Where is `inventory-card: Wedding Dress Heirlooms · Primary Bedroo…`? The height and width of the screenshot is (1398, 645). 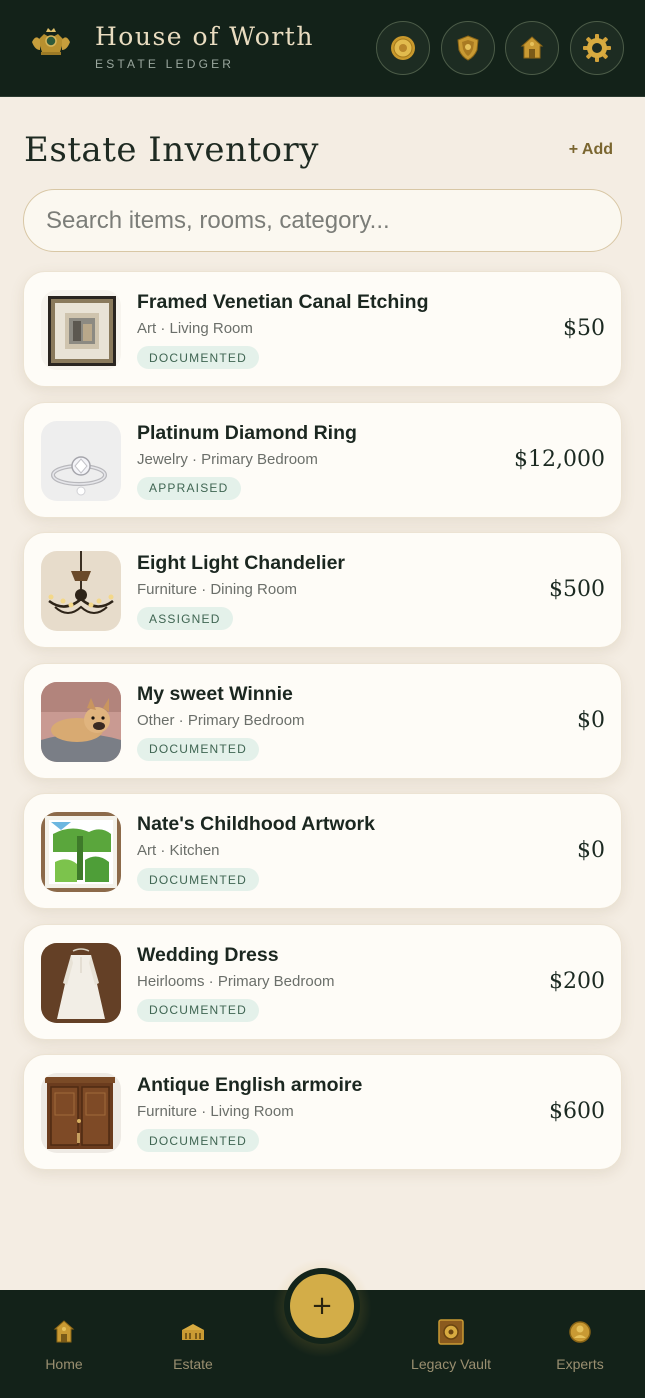
inventory-card: Wedding Dress Heirlooms · Primary Bedroo… is located at coordinates (322, 981).